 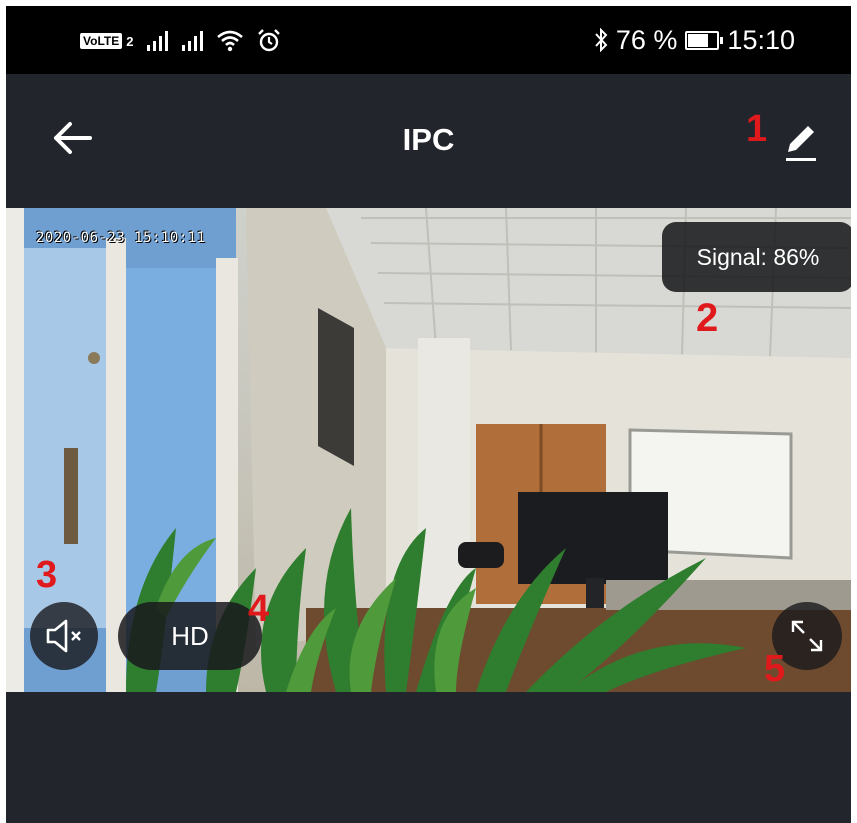 What do you see at coordinates (646, 39) in the screenshot?
I see `battery-percent: 76 %` at bounding box center [646, 39].